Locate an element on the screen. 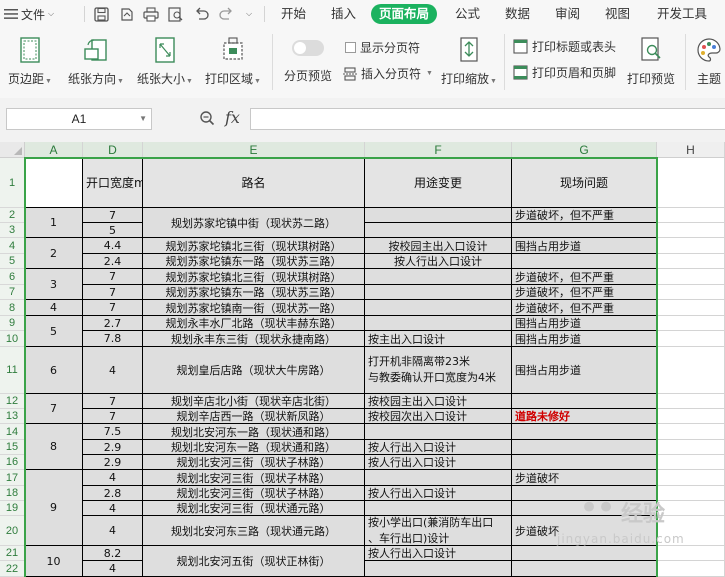  row-header-18: 18 is located at coordinates (12, 493).